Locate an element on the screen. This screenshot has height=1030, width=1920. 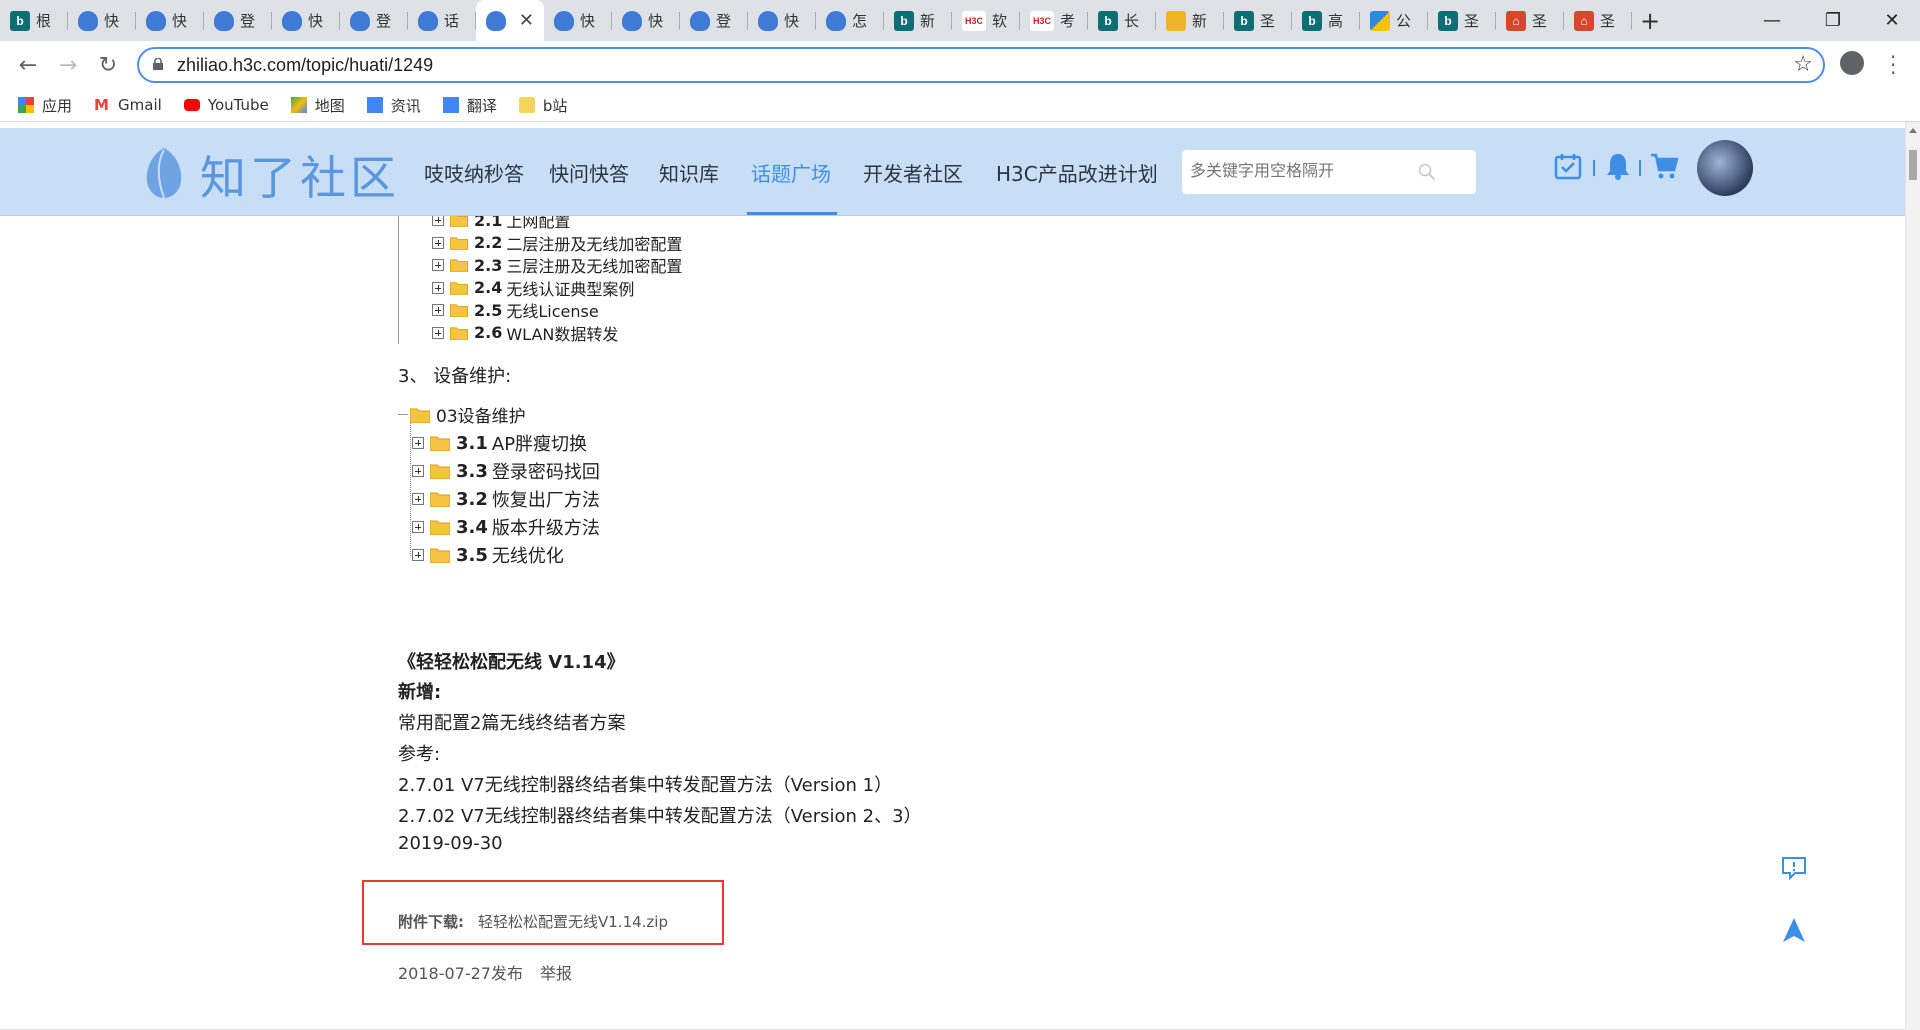
site-logo-text: 知了社区 is located at coordinates (300, 175).